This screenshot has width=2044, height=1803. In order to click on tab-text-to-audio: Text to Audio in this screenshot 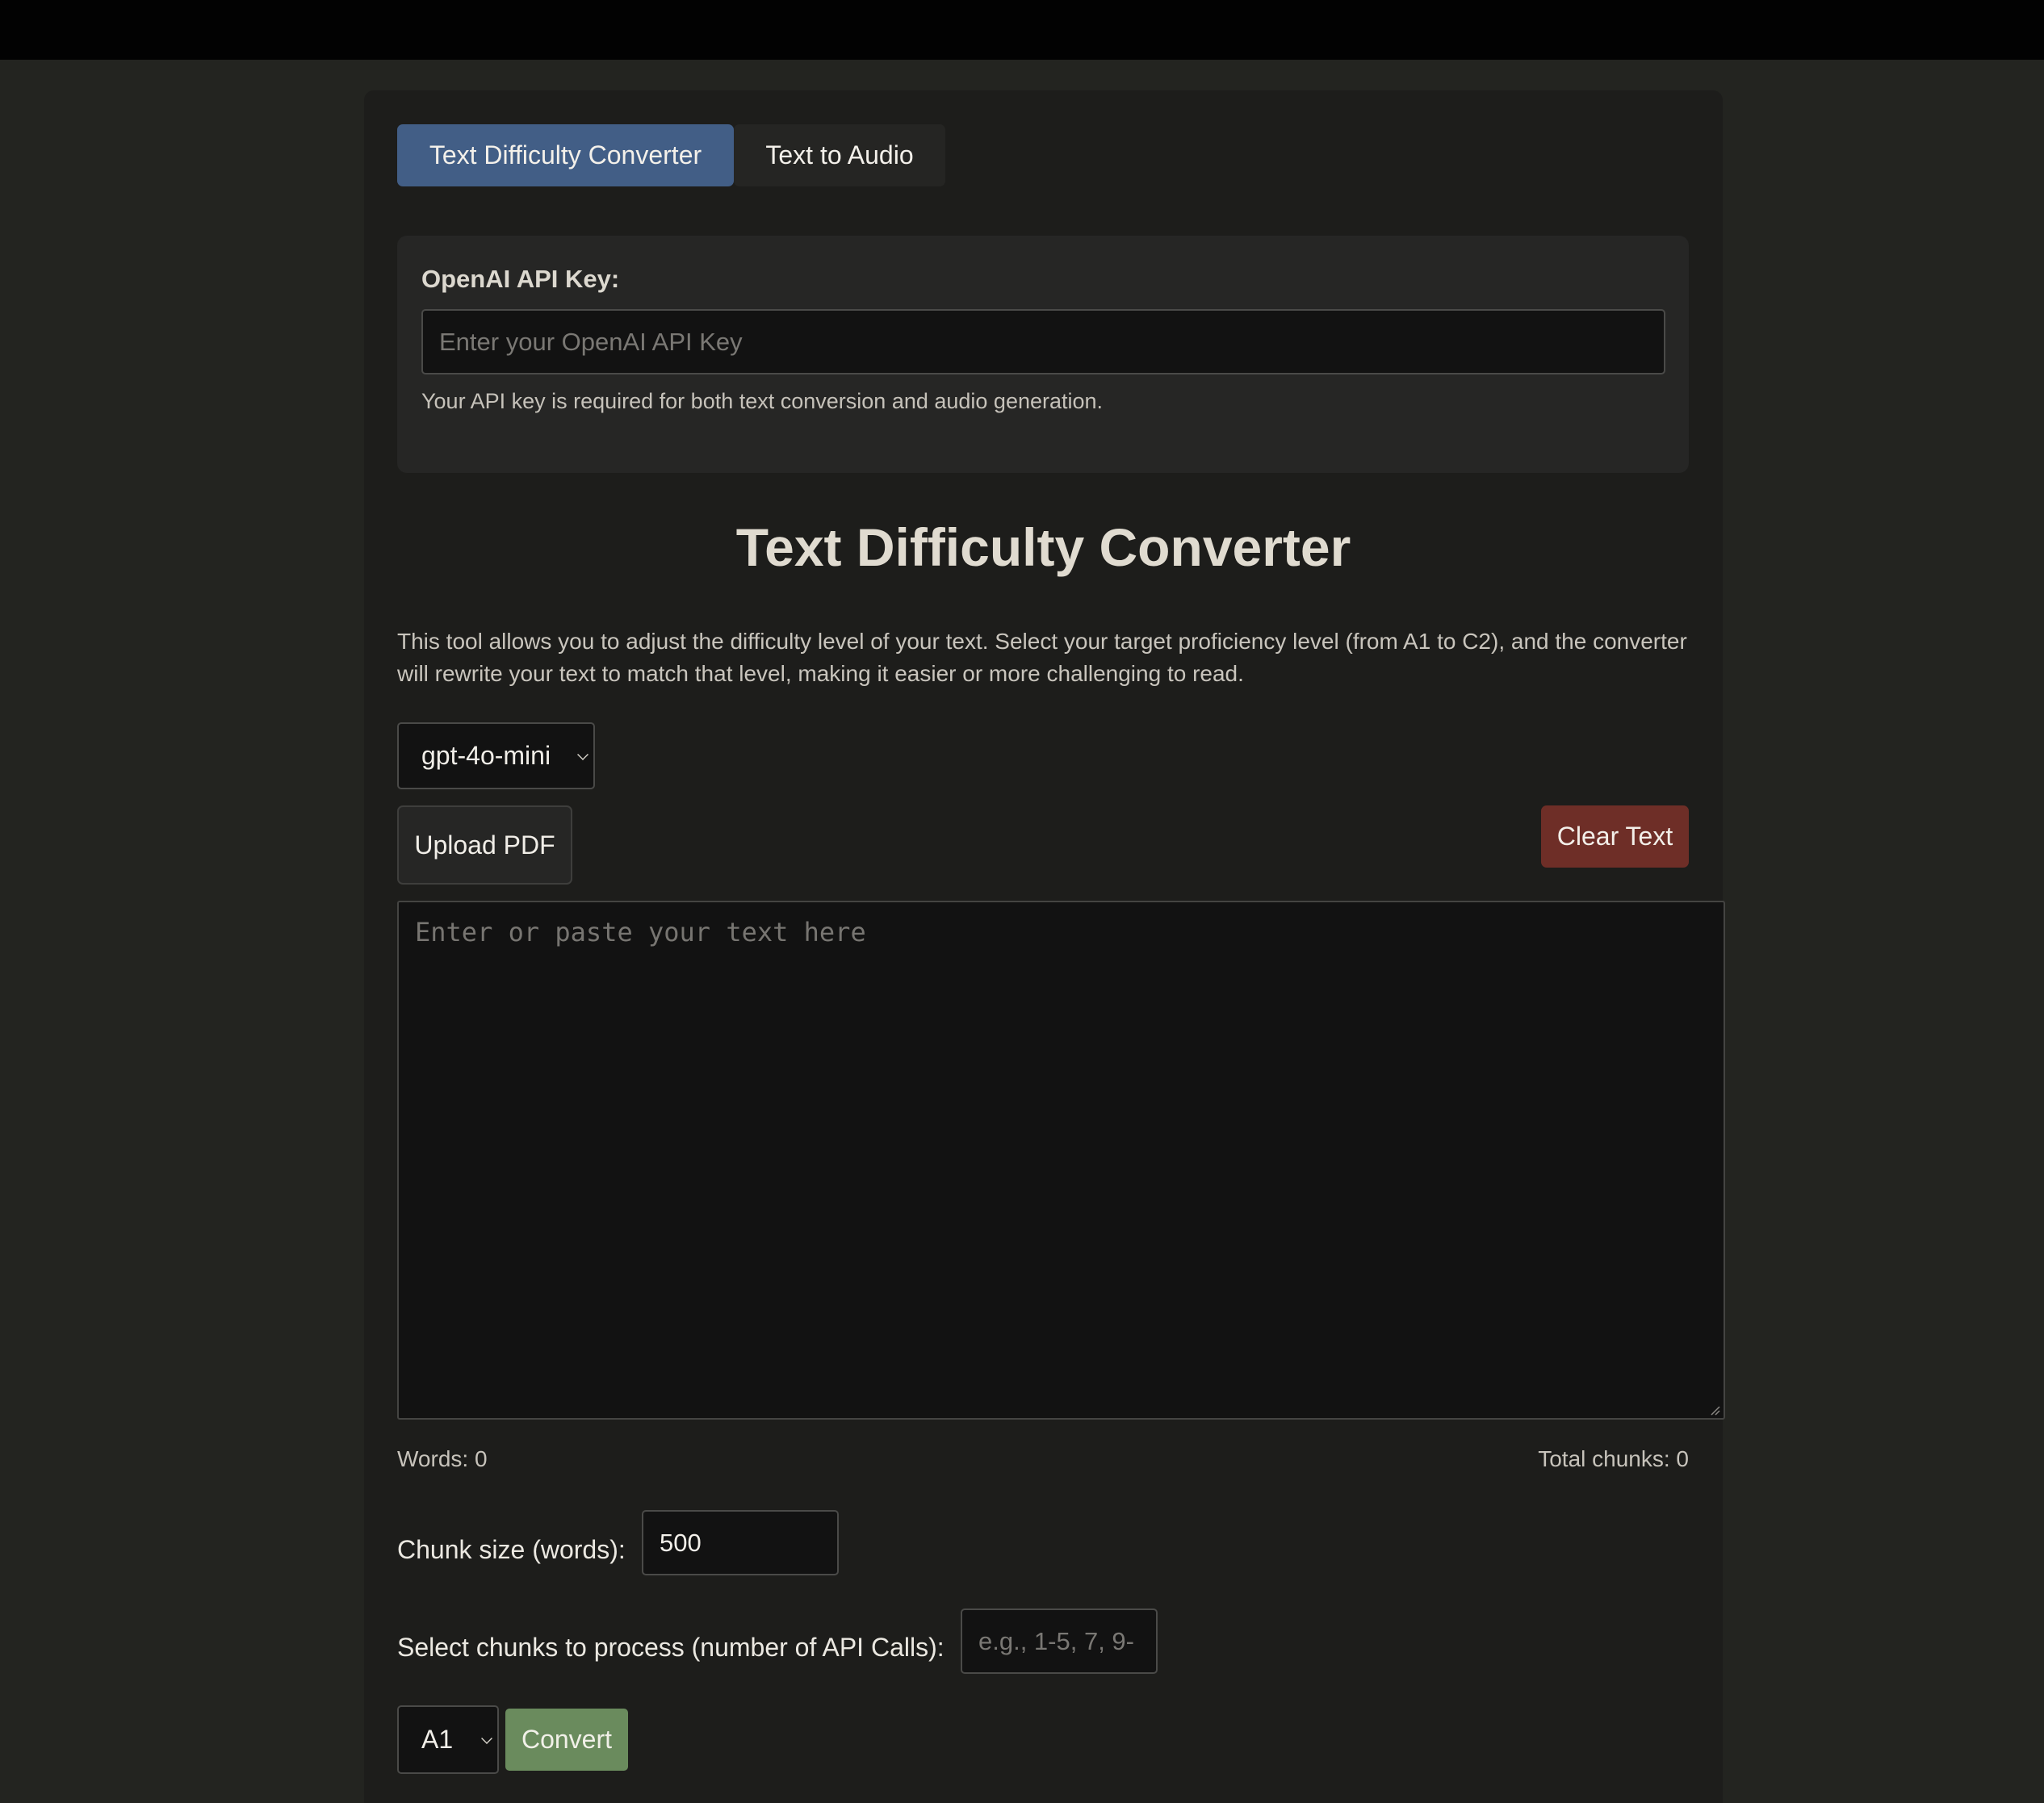, I will do `click(840, 155)`.